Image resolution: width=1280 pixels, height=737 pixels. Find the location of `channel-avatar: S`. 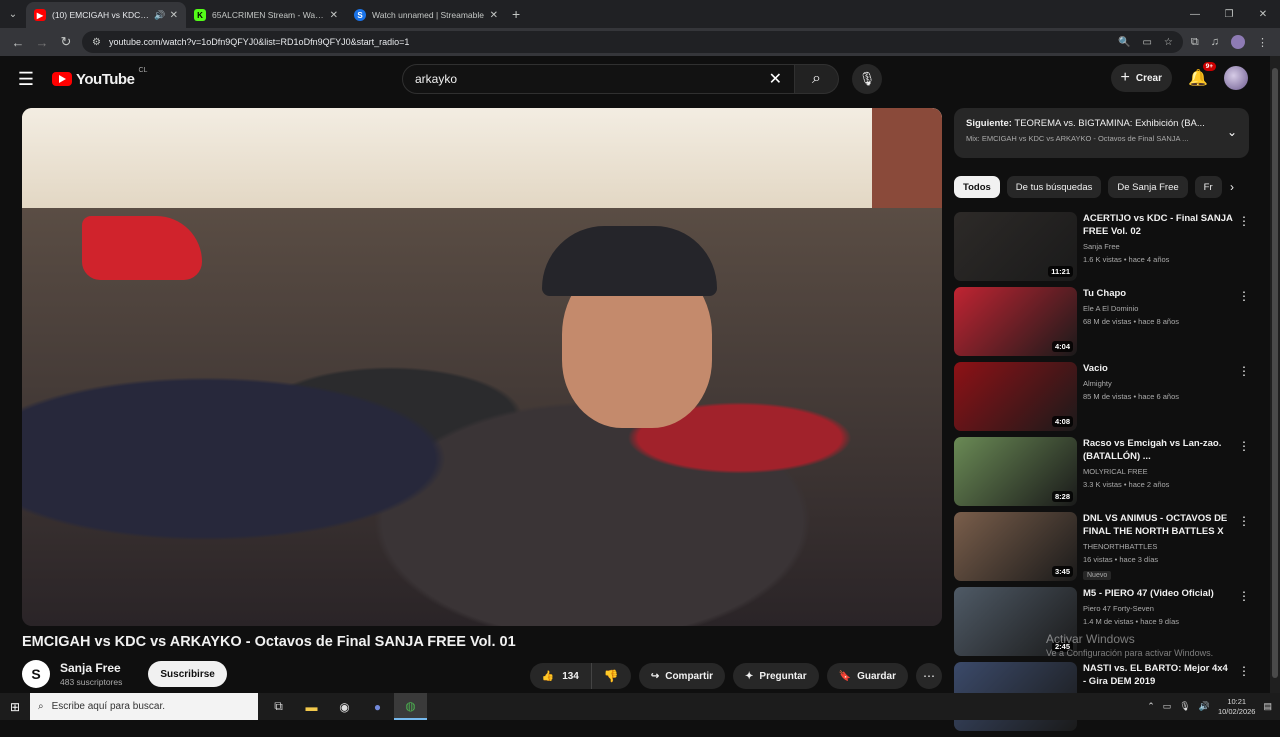

channel-avatar: S is located at coordinates (36, 674).